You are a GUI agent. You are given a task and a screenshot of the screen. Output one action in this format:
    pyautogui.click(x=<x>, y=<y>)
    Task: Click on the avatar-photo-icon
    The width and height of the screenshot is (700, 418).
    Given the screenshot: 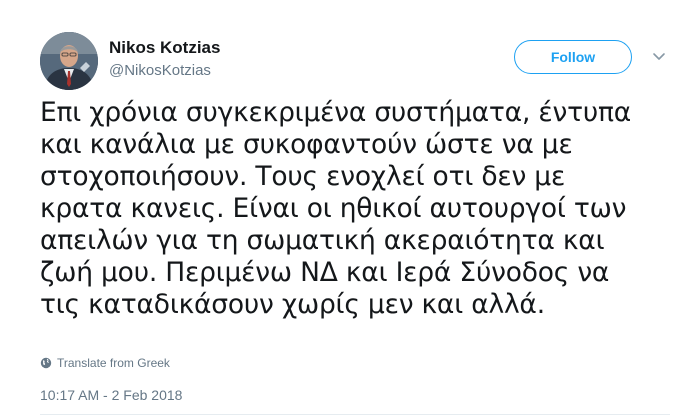 What is the action you would take?
    pyautogui.click(x=69, y=61)
    